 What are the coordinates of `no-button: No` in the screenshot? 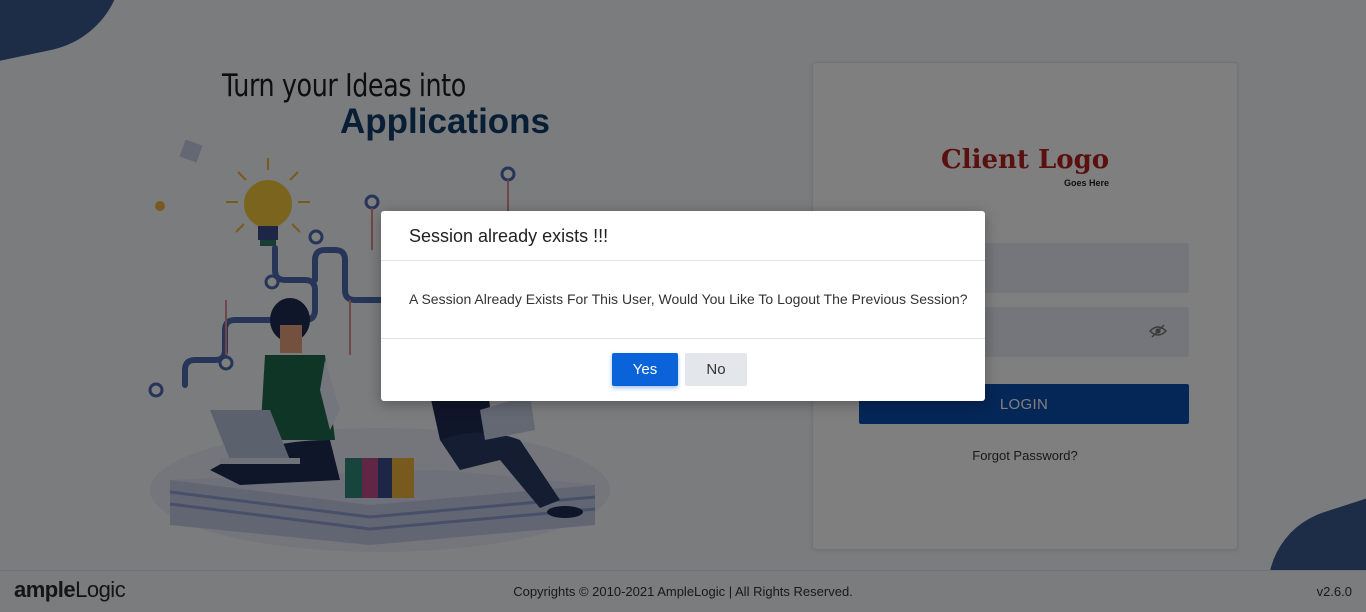 It's located at (716, 369).